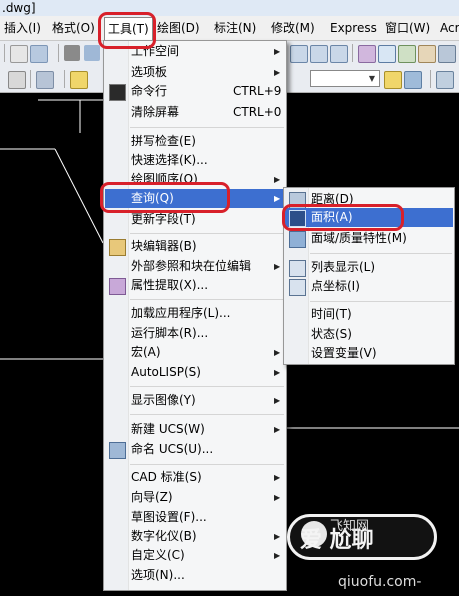 This screenshot has height=596, width=459. I want to click on menu-item-tablet: 数字化仪(B) ▶, so click(195, 536).